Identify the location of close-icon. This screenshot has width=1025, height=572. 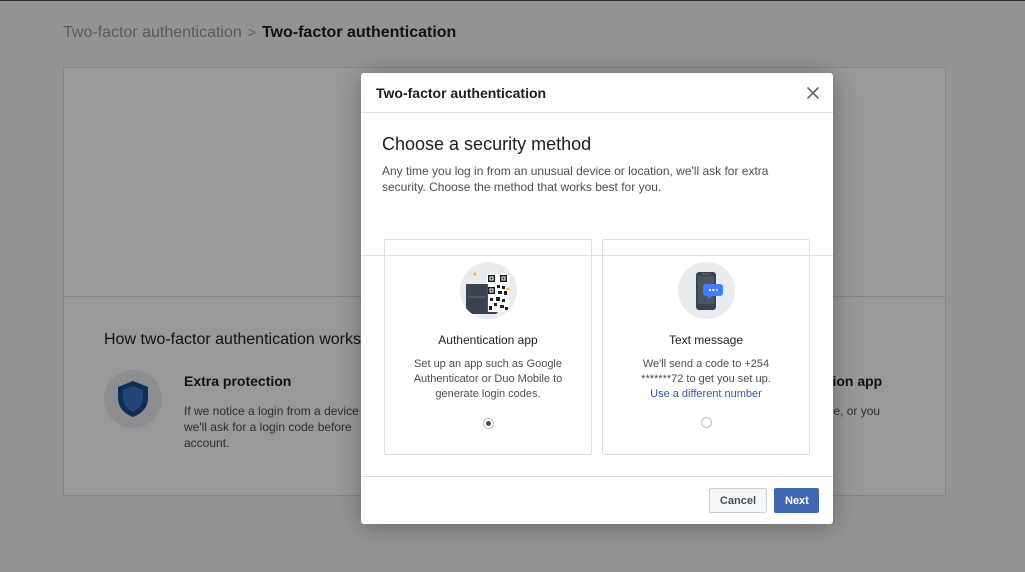
(813, 93).